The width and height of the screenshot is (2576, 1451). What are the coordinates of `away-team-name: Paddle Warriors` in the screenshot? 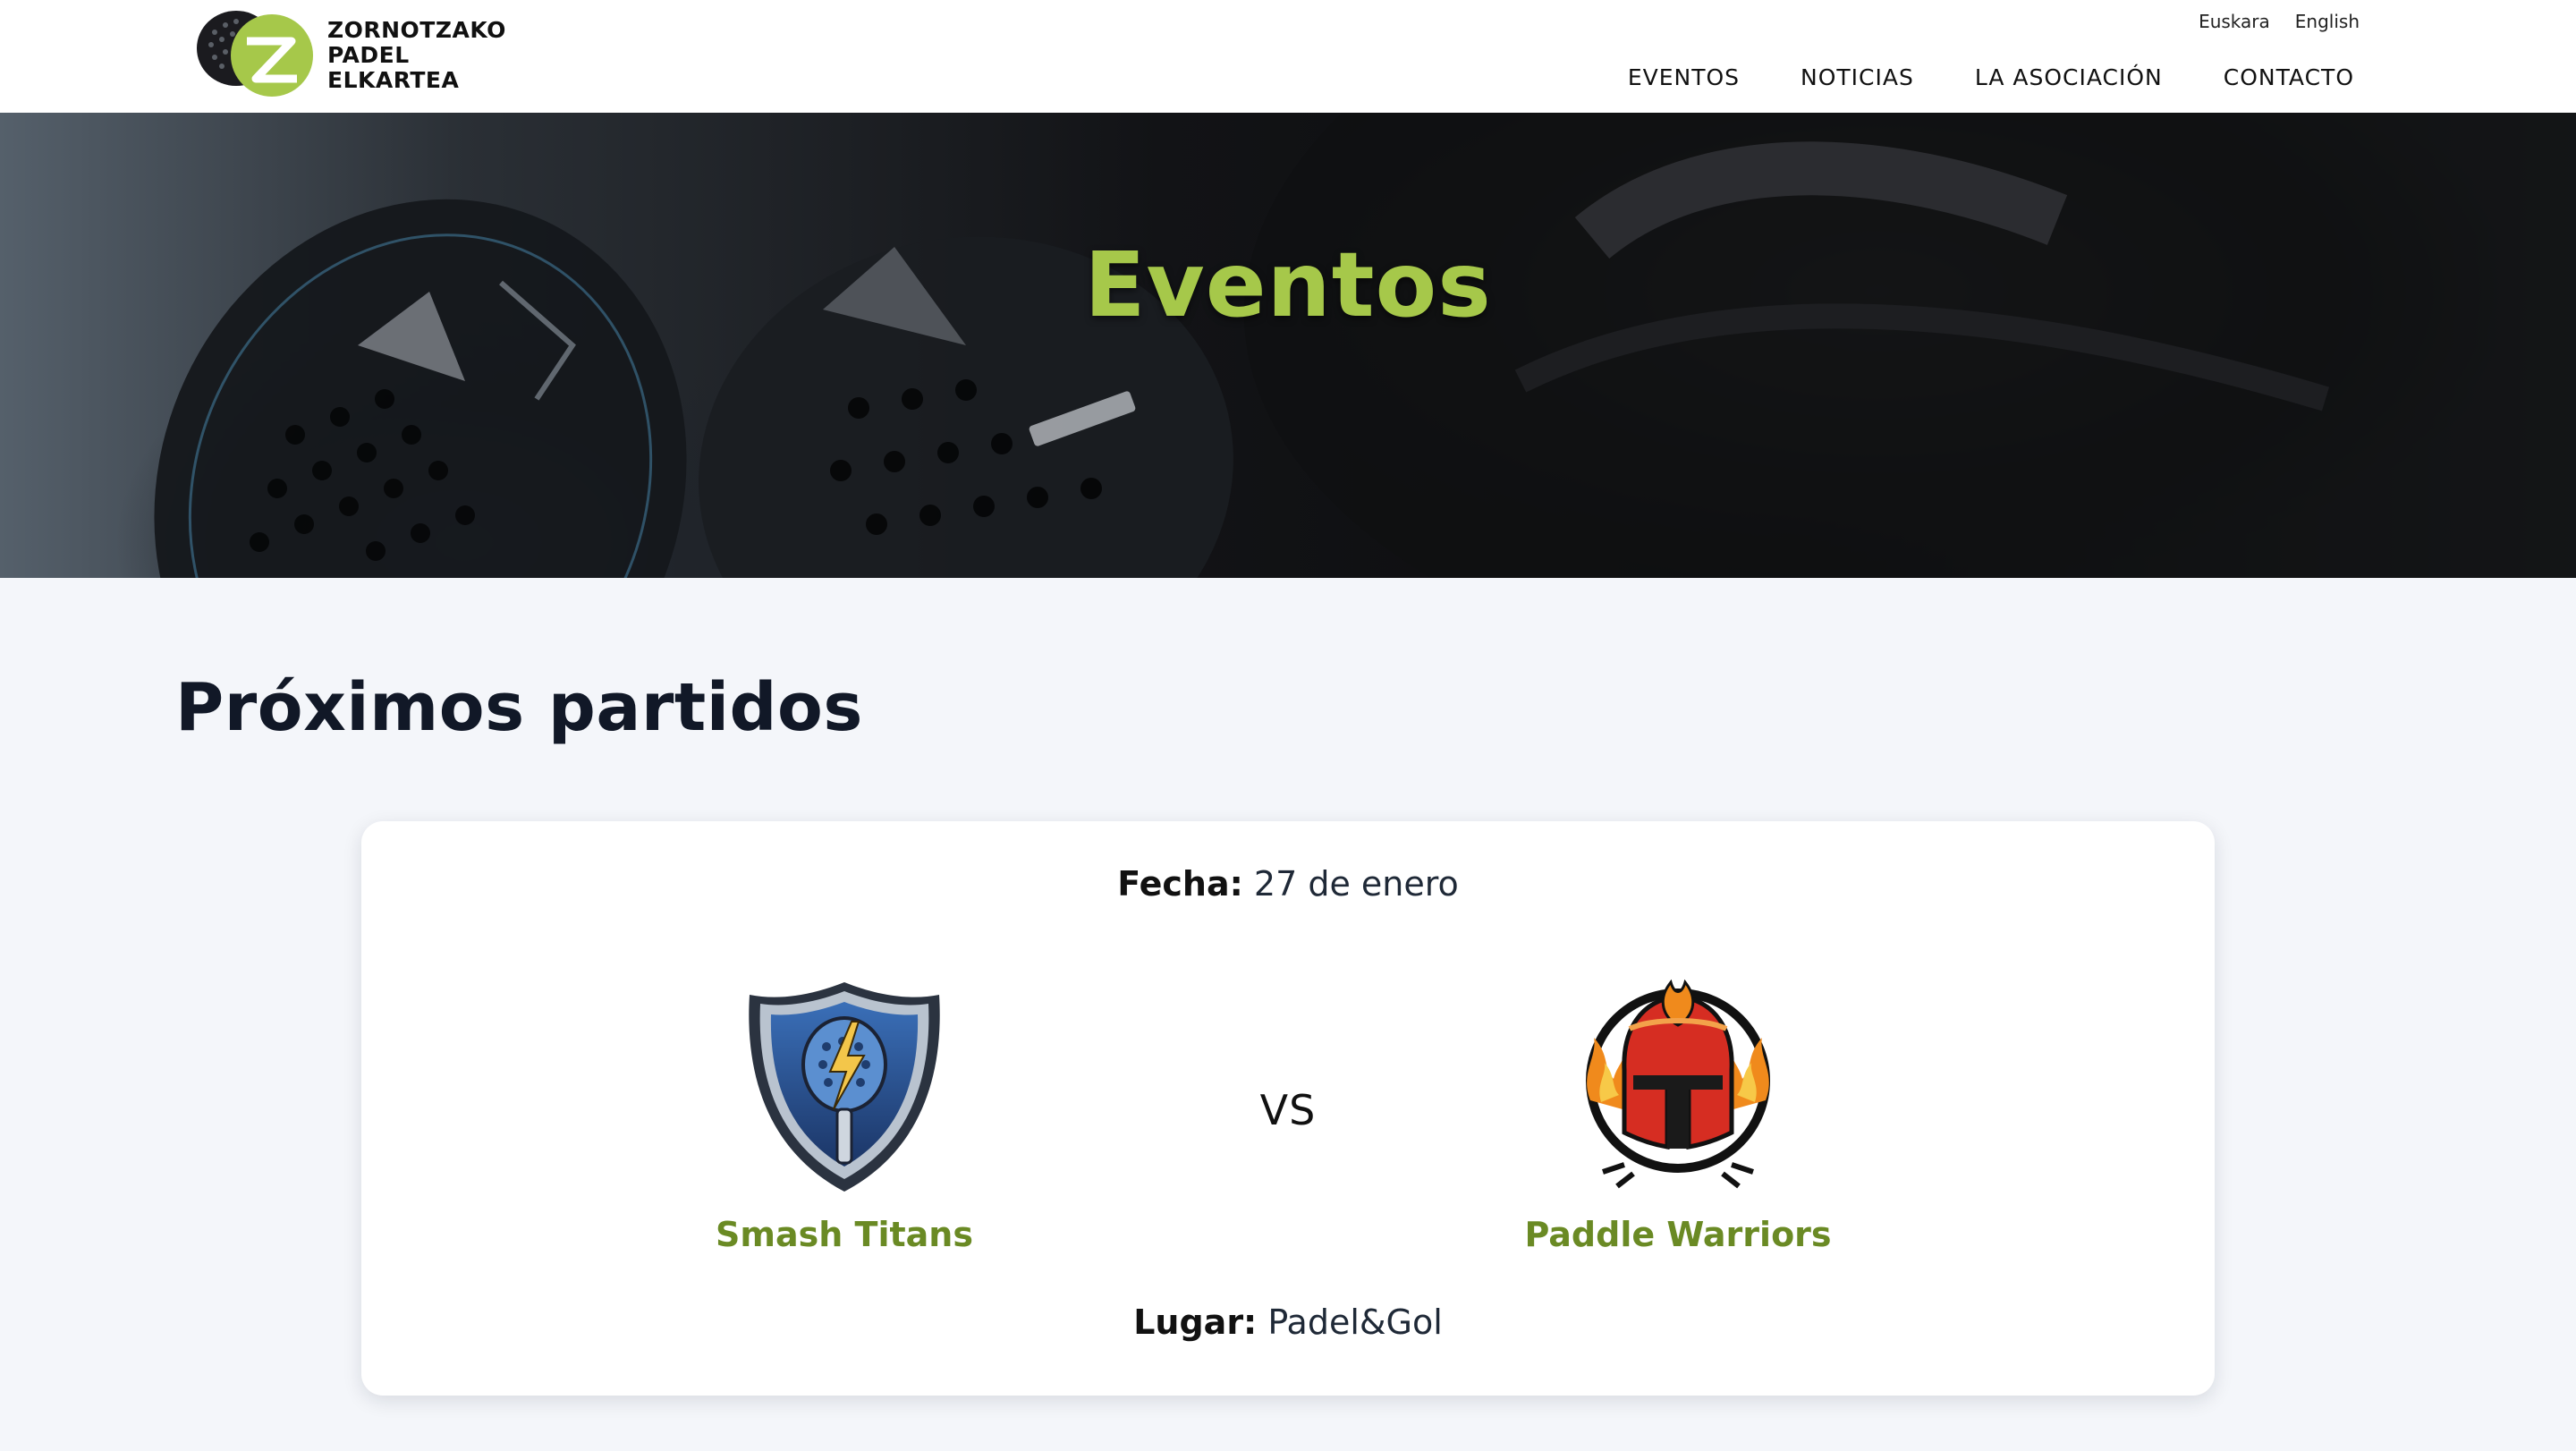 It's located at (1678, 1234).